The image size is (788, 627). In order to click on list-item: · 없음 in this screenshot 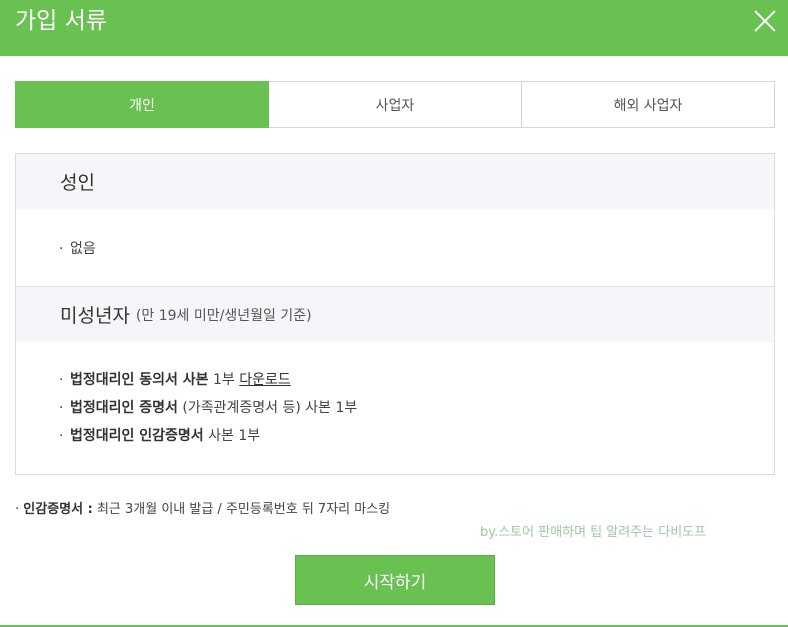, I will do `click(395, 249)`.